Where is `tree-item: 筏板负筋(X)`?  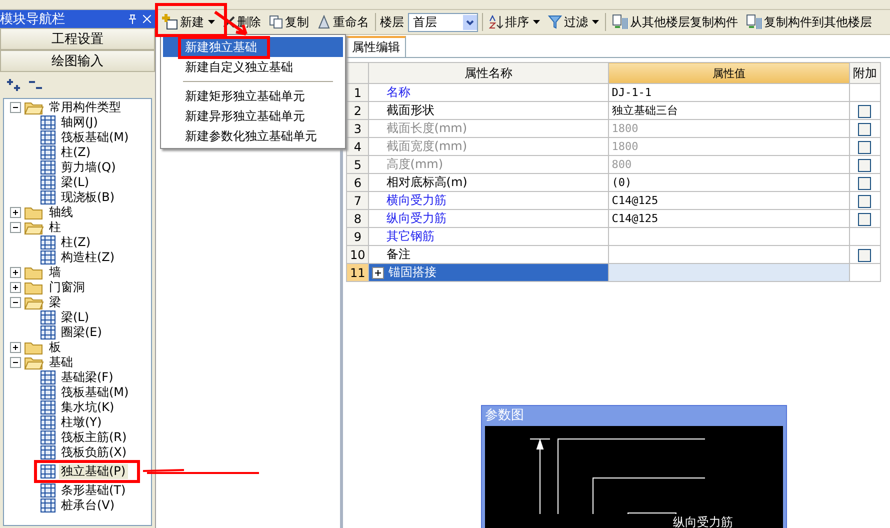
tree-item: 筏板负筋(X) is located at coordinates (94, 452).